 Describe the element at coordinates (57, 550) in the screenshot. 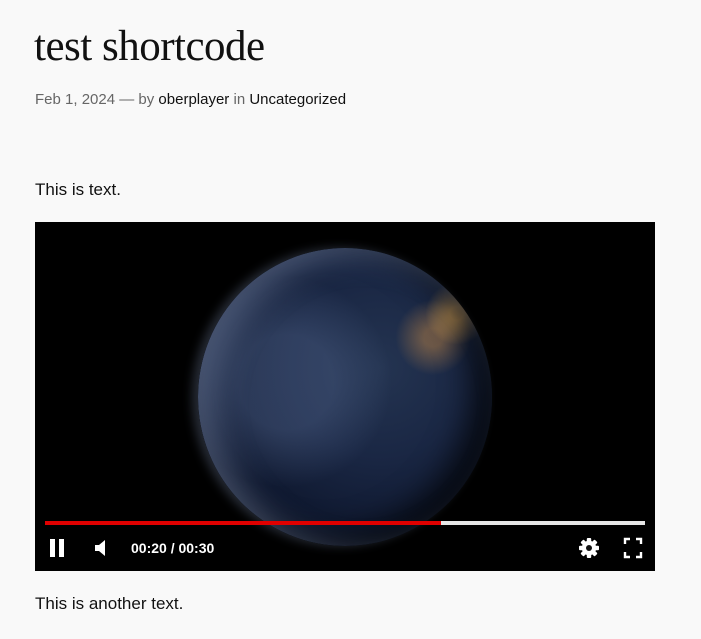

I see `pause-icon` at that location.